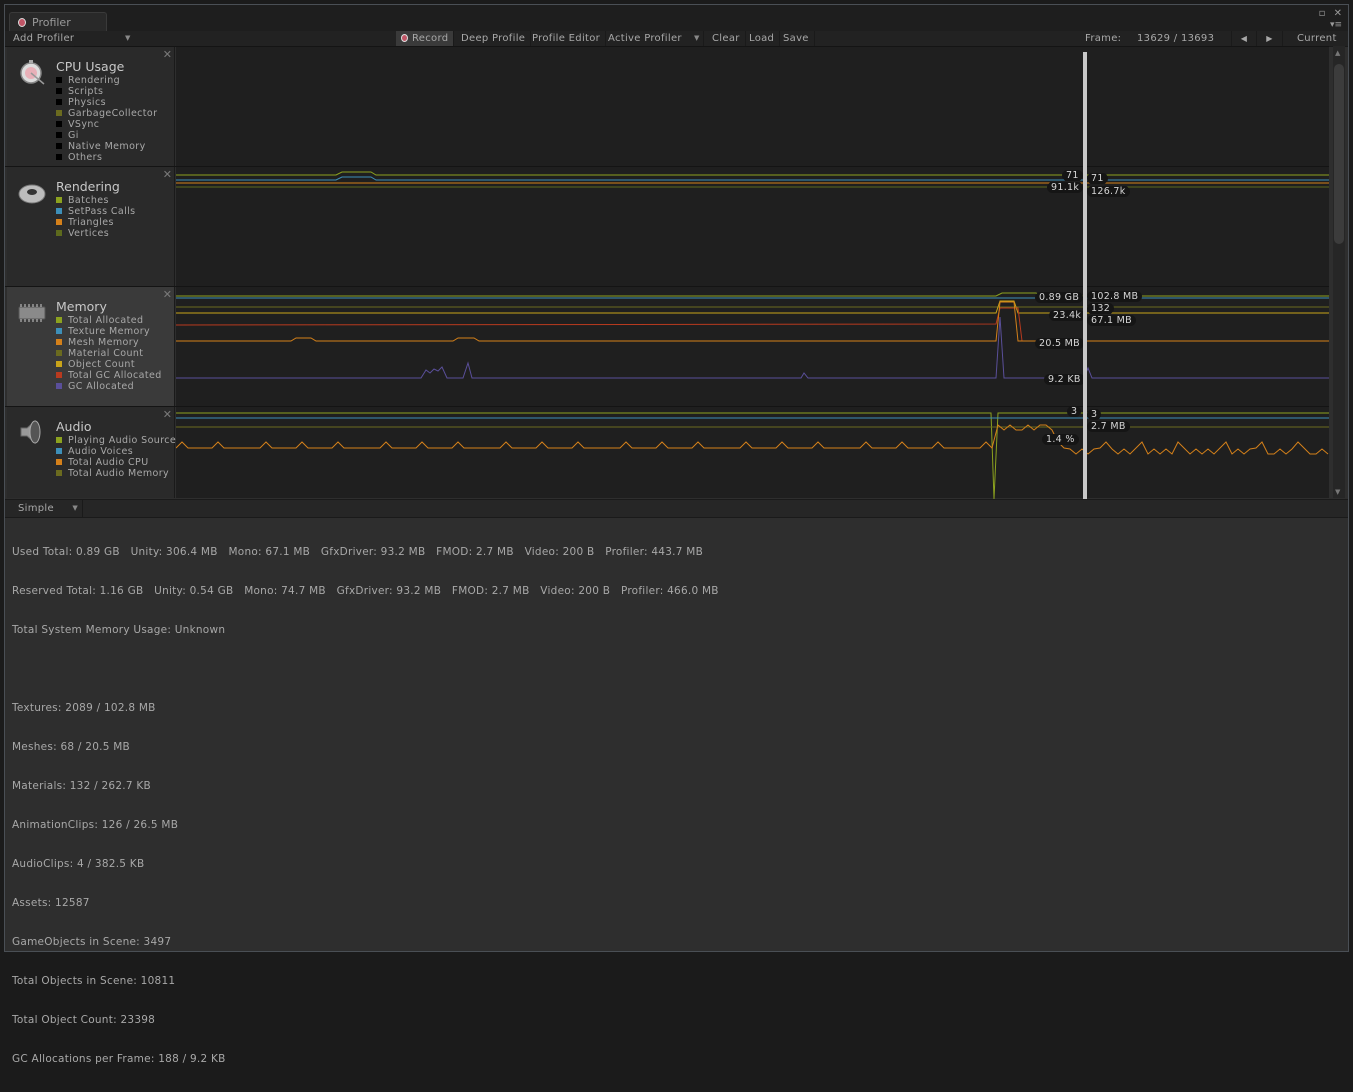  What do you see at coordinates (46, 508) in the screenshot?
I see `detail-mode-dropdown: Simple ▼` at bounding box center [46, 508].